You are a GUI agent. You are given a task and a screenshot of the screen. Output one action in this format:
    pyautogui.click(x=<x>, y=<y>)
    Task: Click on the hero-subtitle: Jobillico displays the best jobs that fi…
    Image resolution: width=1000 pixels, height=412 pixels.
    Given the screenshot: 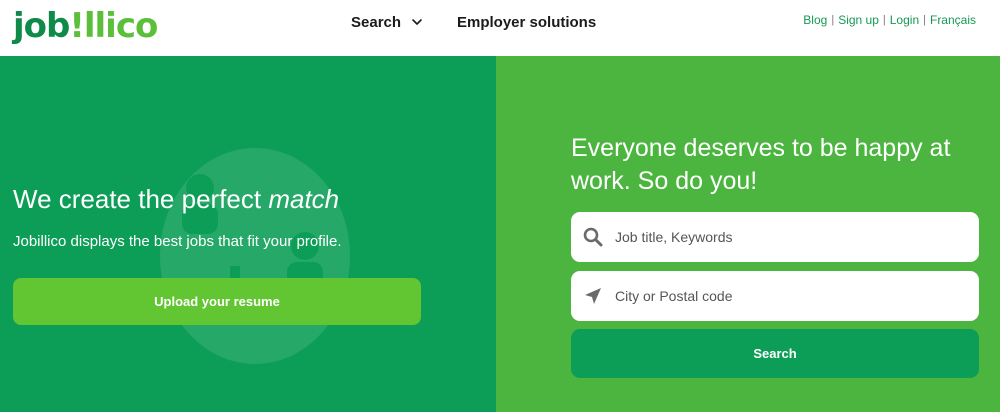 What is the action you would take?
    pyautogui.click(x=177, y=241)
    